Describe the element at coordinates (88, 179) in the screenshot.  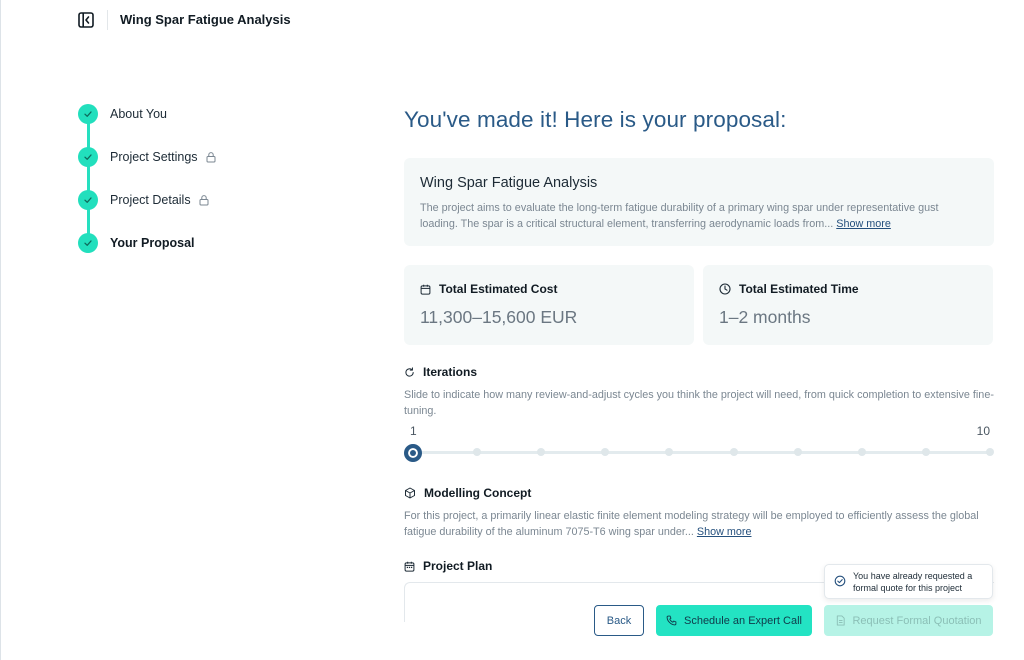
I see `stepper-connector` at that location.